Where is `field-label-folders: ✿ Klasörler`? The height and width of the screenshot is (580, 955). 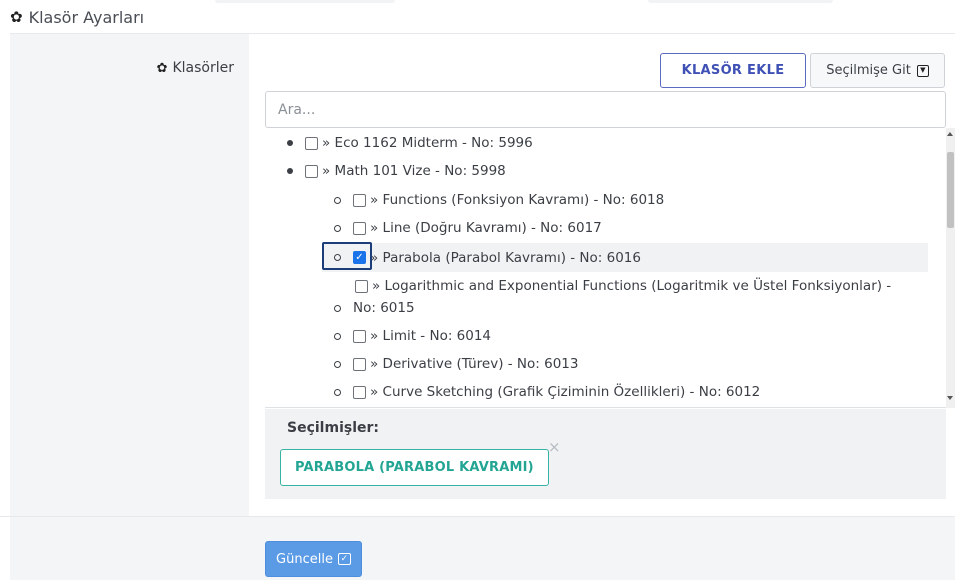
field-label-folders: ✿ Klasörler is located at coordinates (195, 68).